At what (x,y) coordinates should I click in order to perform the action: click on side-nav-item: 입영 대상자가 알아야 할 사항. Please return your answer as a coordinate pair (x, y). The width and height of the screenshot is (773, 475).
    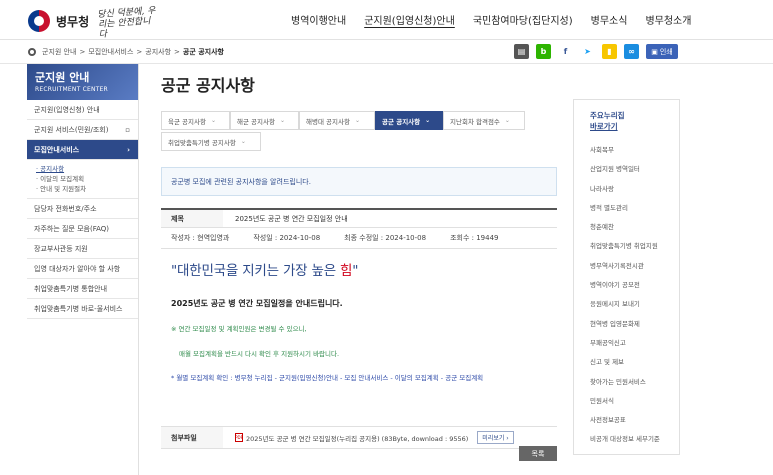
    Looking at the image, I should click on (82, 269).